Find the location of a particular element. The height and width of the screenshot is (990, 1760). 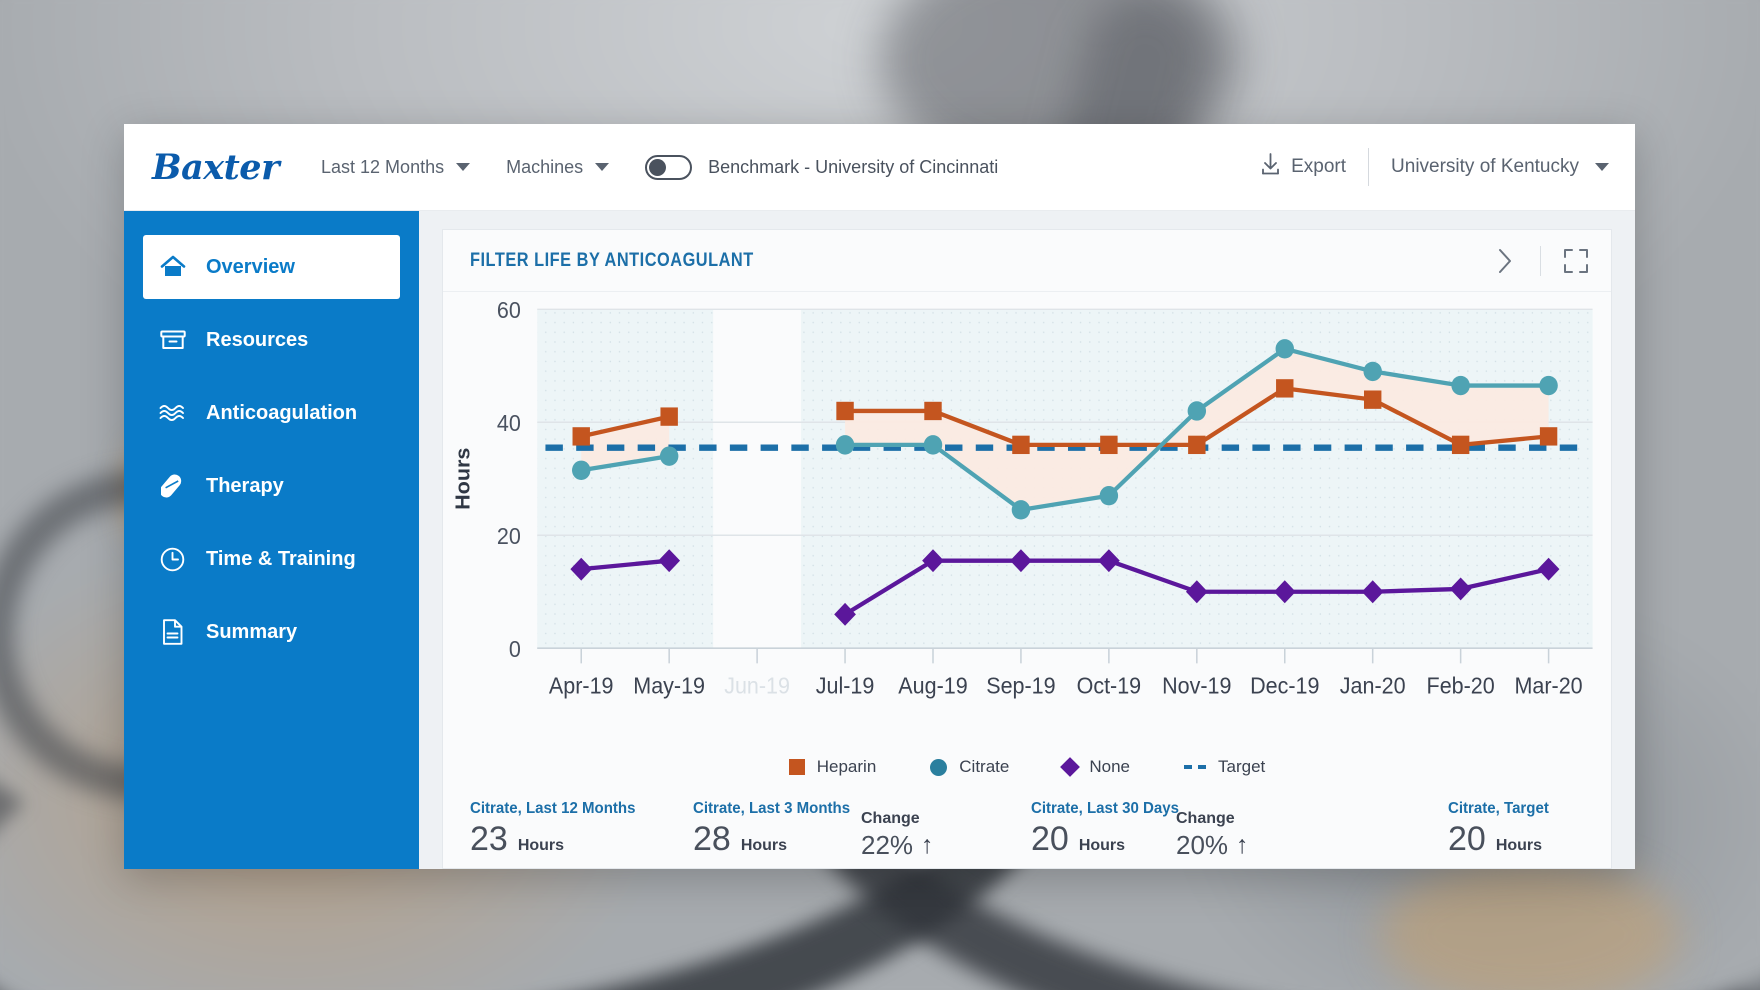

archive-box-icon is located at coordinates (172, 340).